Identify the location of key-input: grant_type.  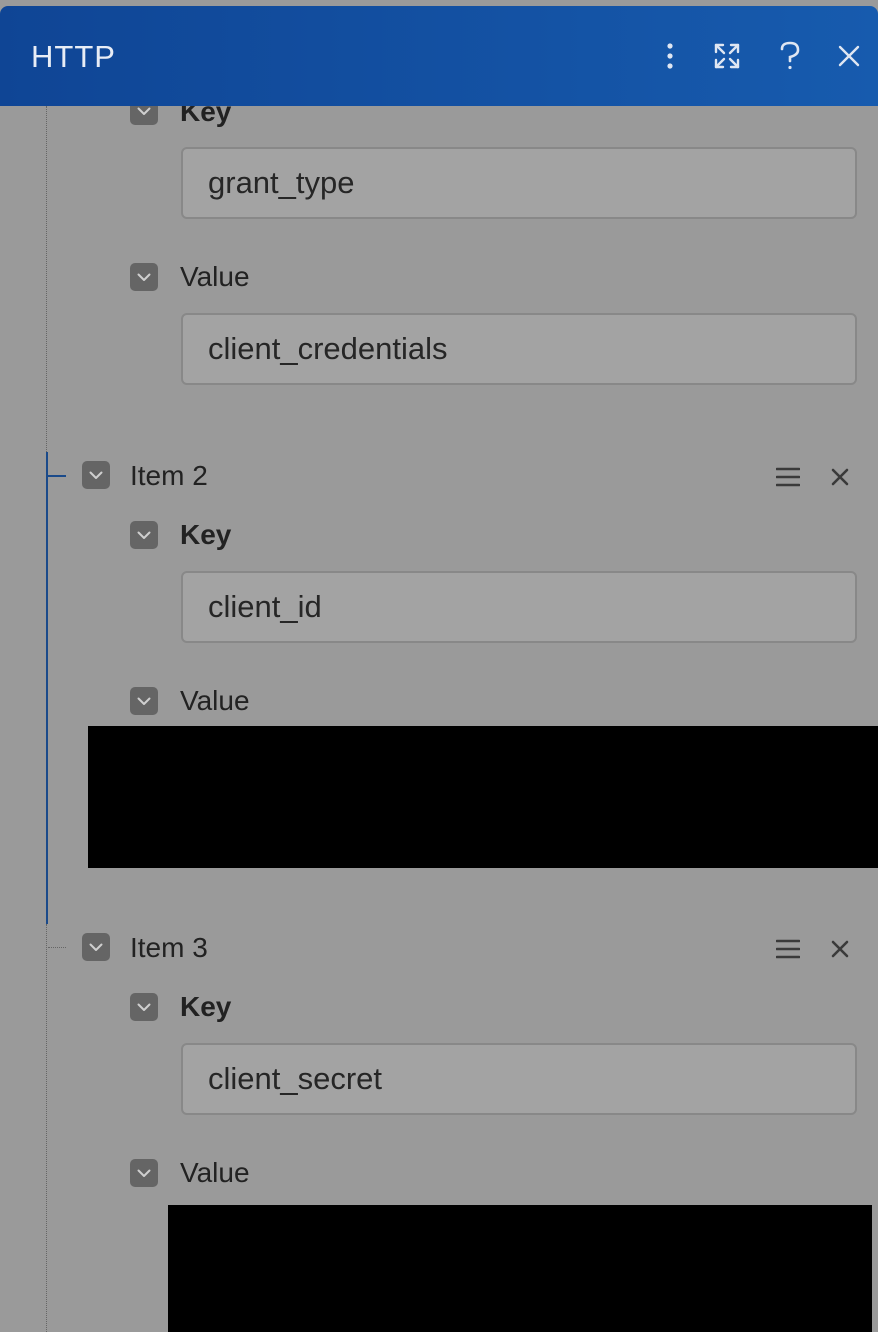
(519, 183).